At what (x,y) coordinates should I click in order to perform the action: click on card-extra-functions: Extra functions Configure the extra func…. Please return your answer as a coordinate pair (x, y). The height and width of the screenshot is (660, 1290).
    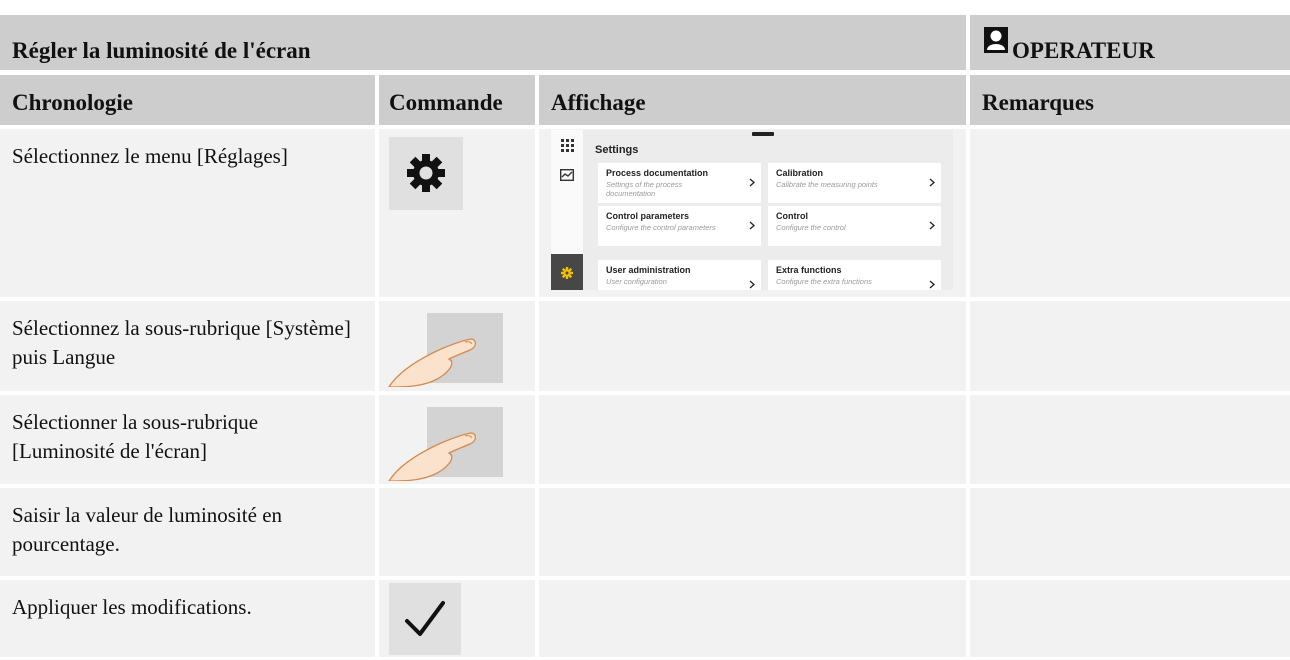
    Looking at the image, I should click on (854, 275).